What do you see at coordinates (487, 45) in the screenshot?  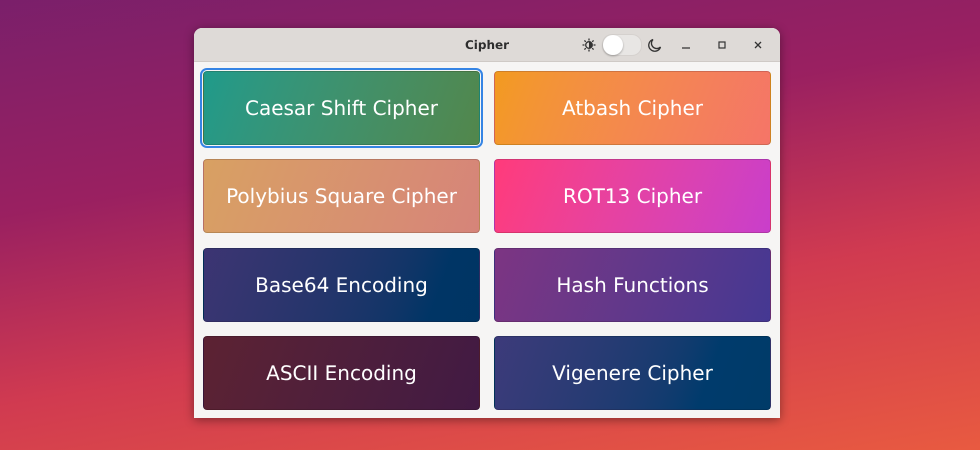 I see `window-title: Cipher` at bounding box center [487, 45].